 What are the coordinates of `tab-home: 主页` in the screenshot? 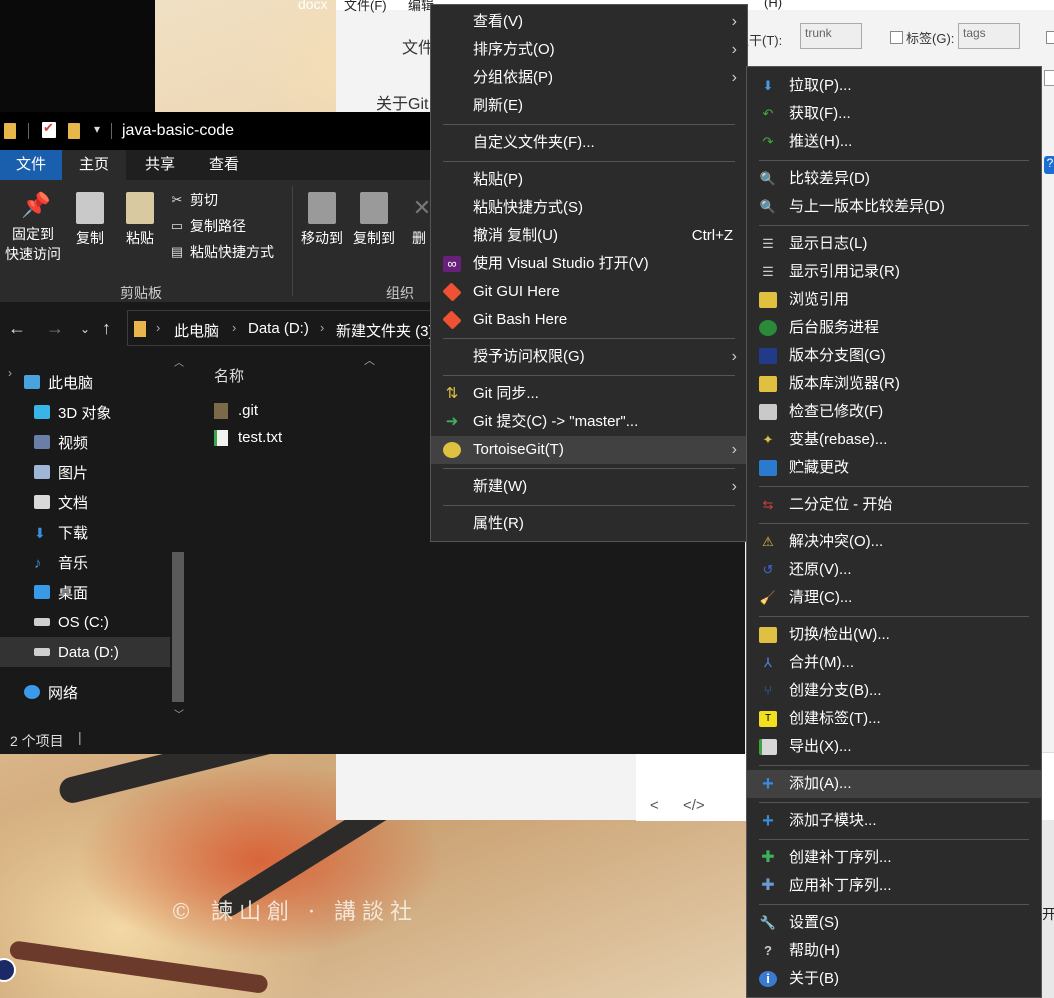 It's located at (94, 165).